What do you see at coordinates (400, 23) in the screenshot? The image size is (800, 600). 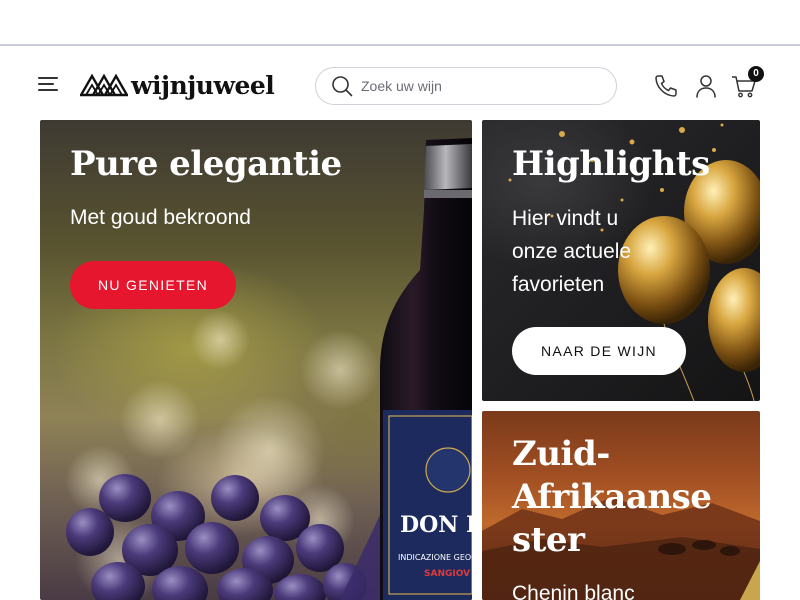 I see `top-bar` at bounding box center [400, 23].